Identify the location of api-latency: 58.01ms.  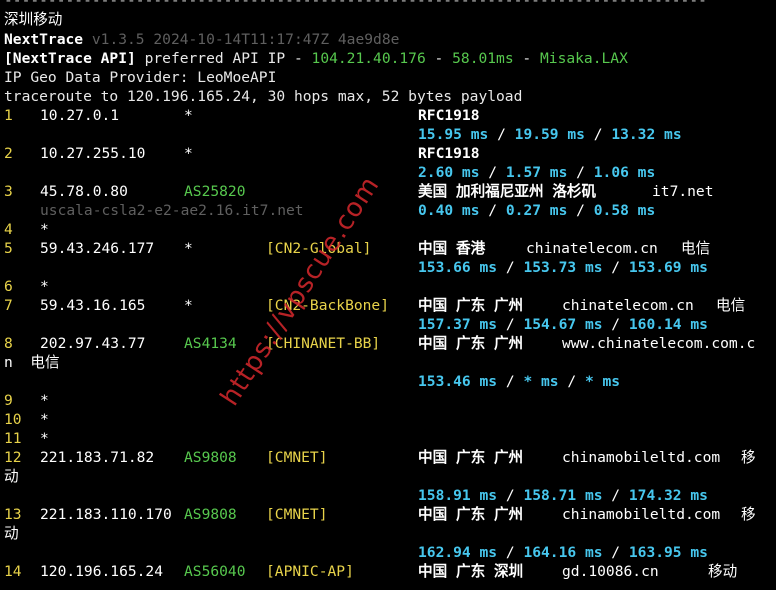
(483, 58).